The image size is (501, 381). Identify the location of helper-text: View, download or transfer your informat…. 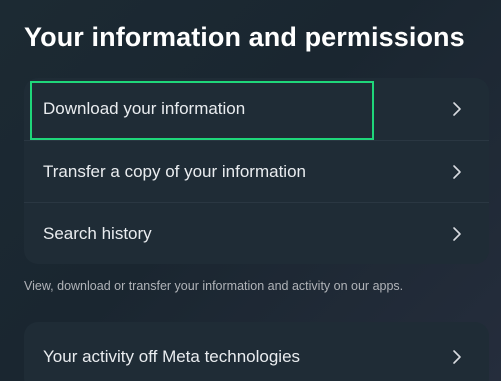
(214, 286).